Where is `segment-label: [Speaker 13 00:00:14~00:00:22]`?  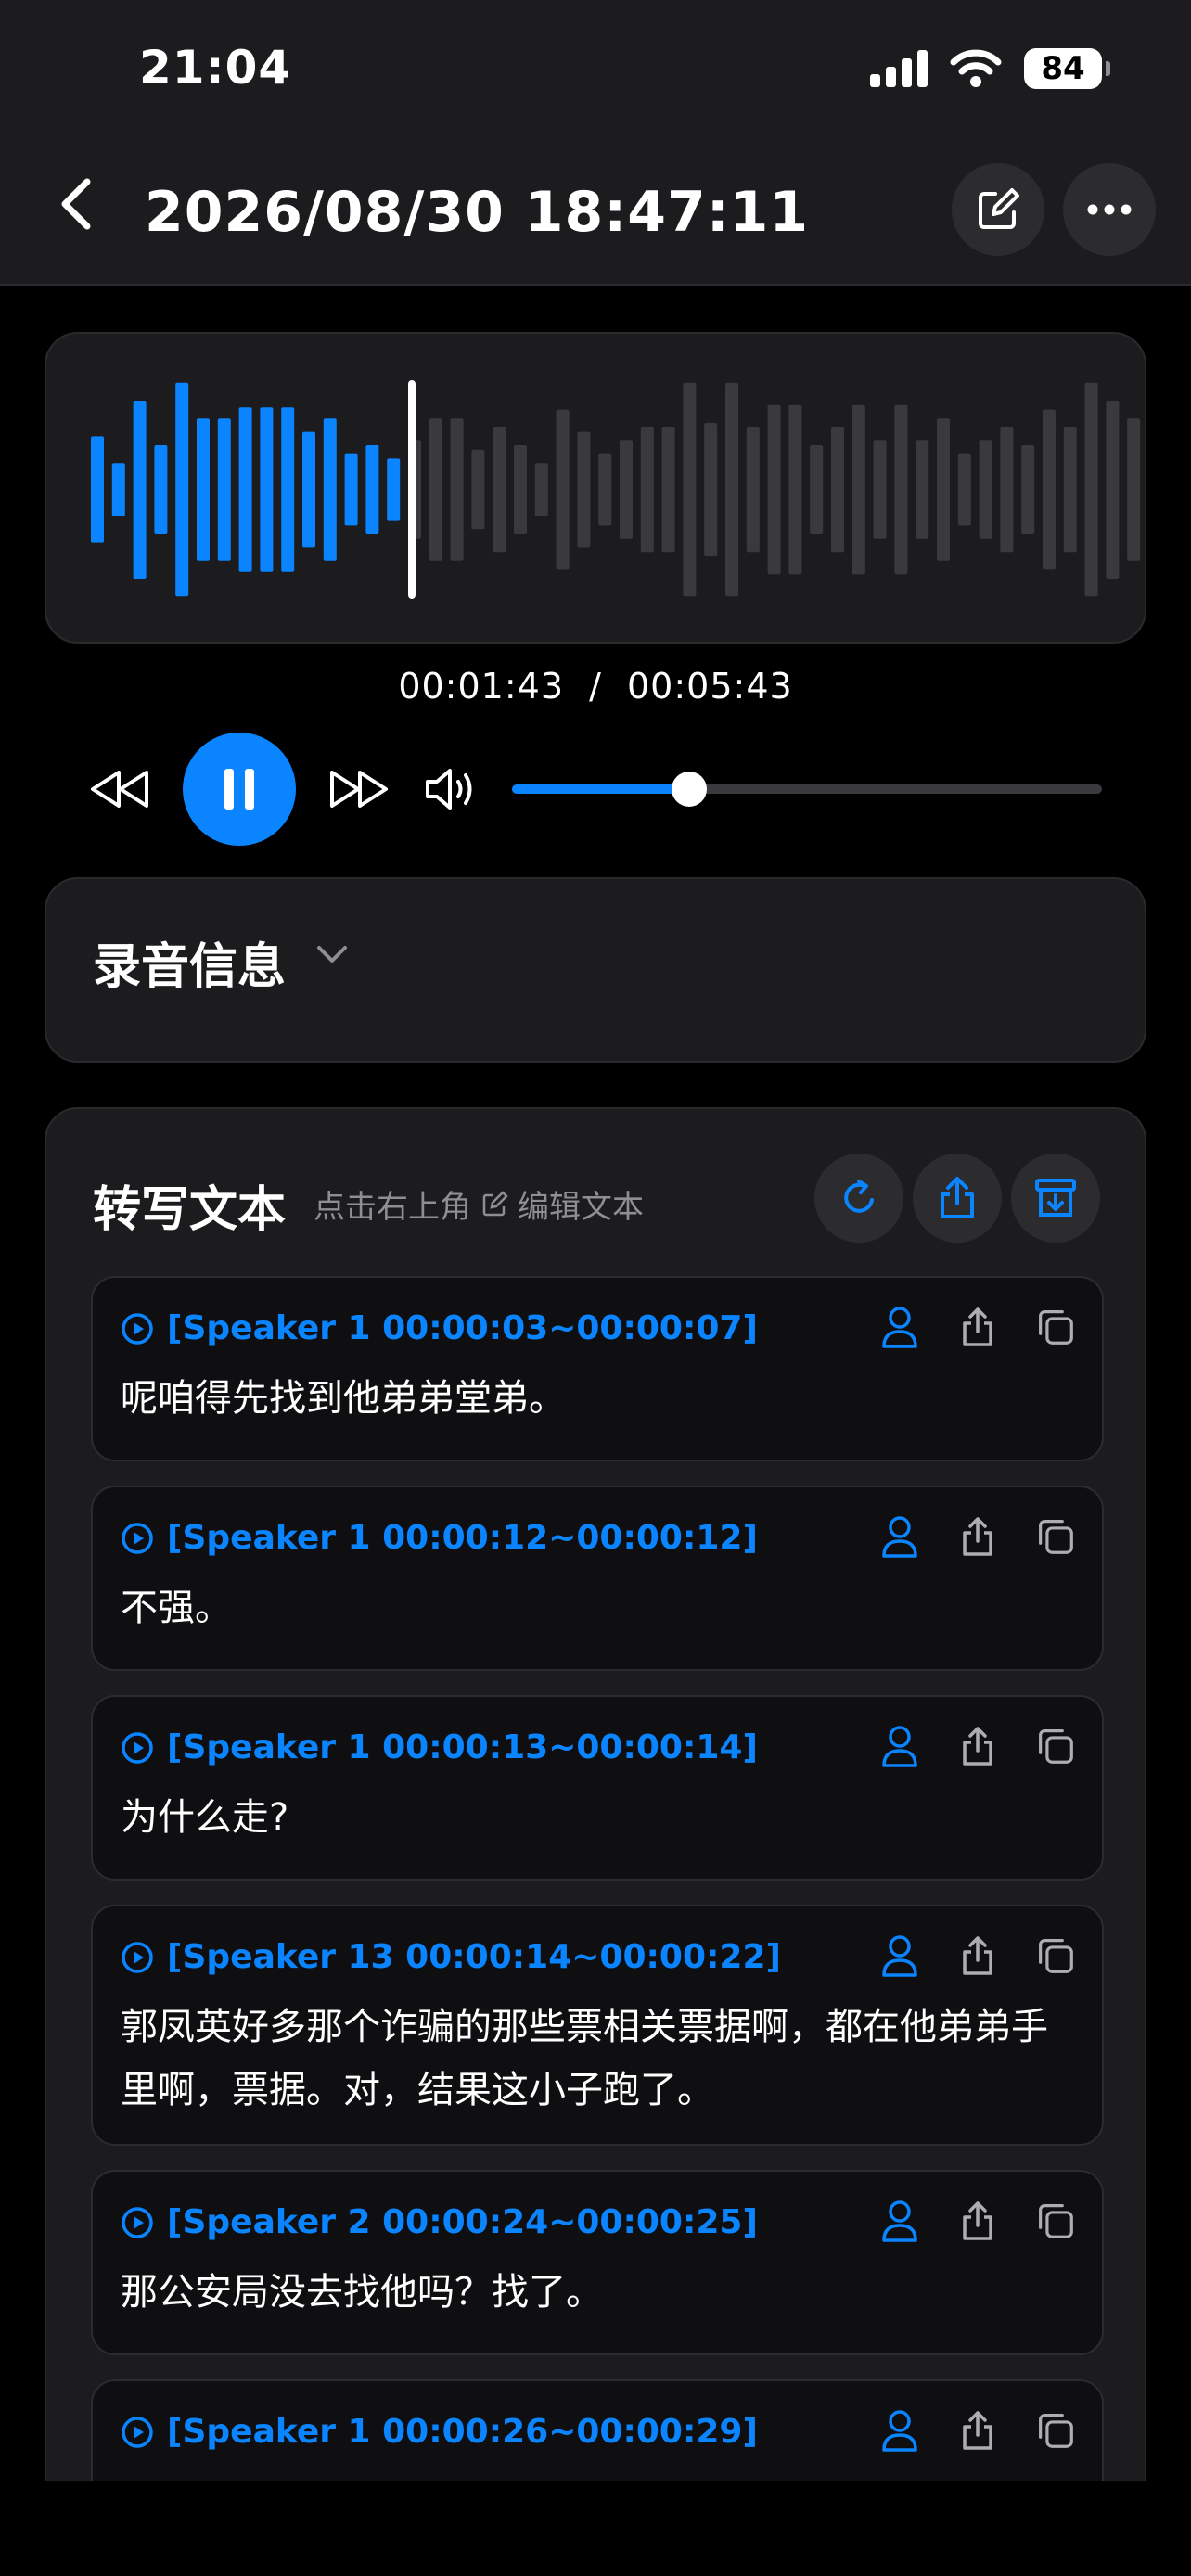
segment-label: [Speaker 13 00:00:14~00:00:22] is located at coordinates (474, 1957).